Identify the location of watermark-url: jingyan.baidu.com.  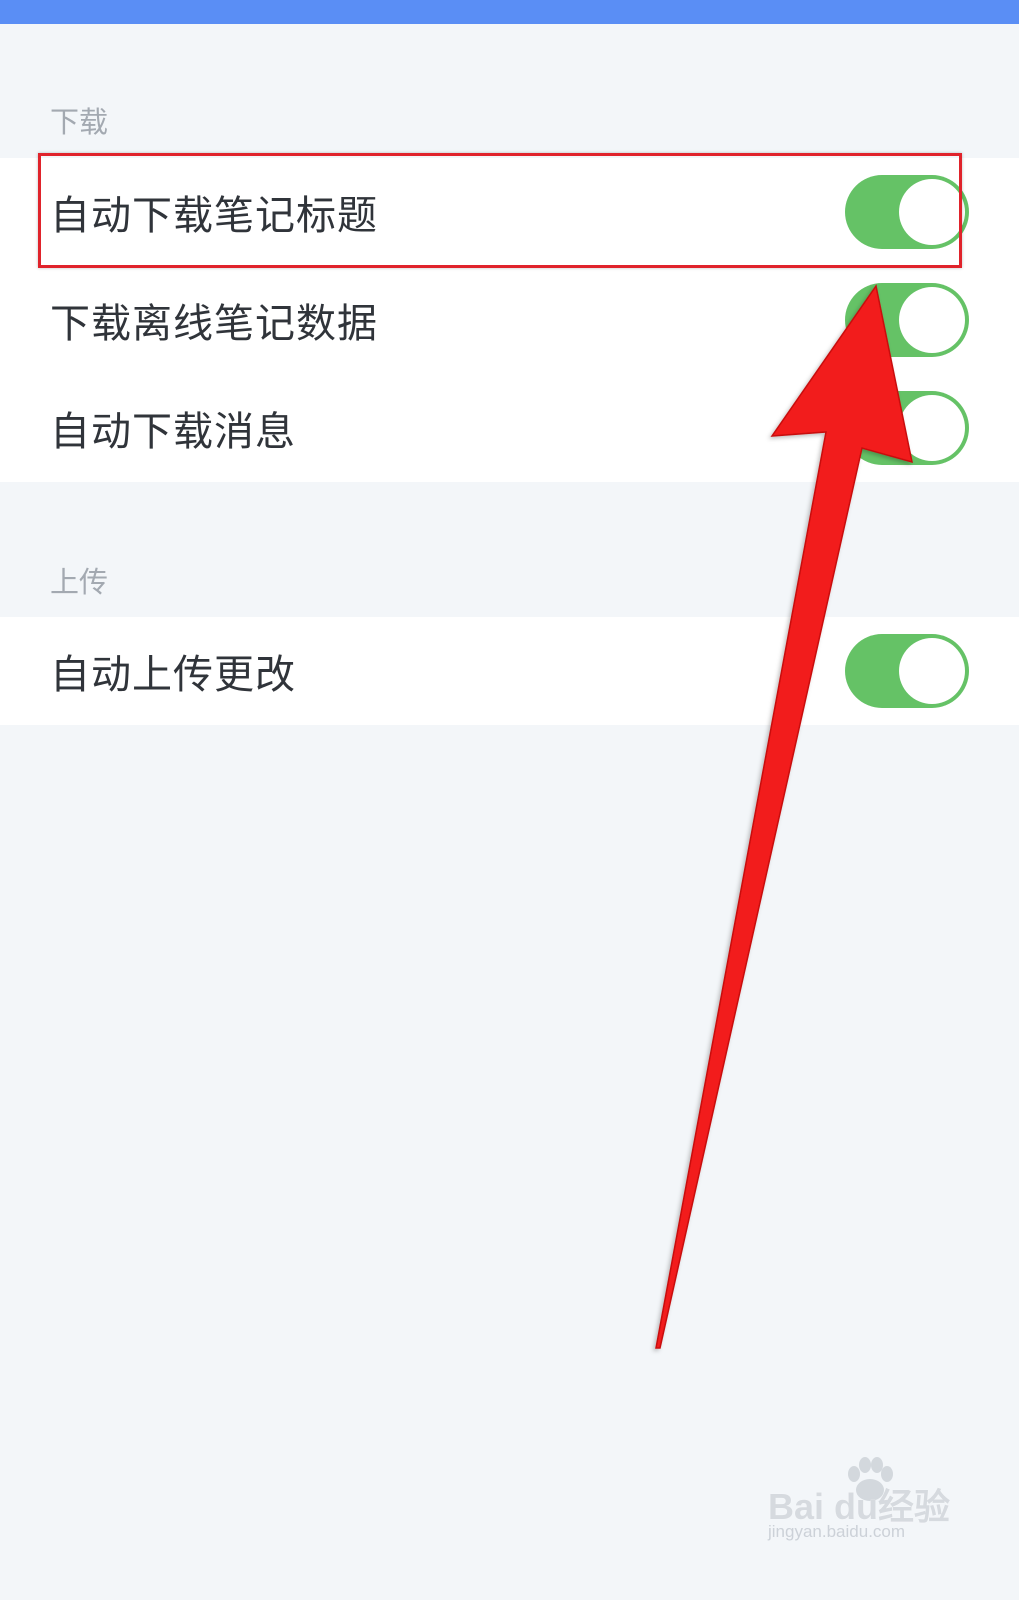
(837, 1531).